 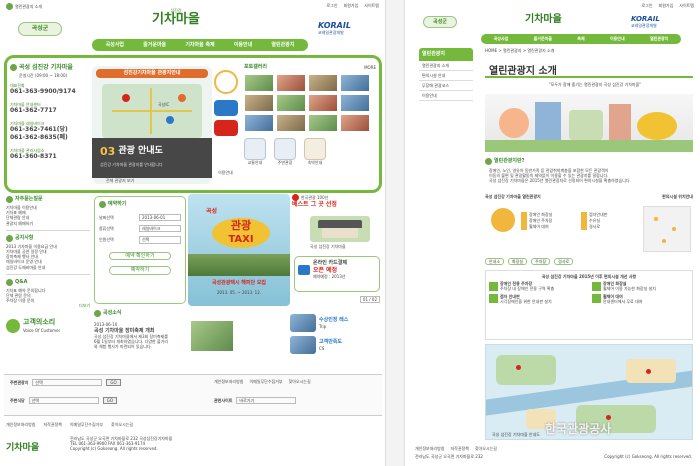 I want to click on nearby-select: 선택, so click(x=67, y=383).